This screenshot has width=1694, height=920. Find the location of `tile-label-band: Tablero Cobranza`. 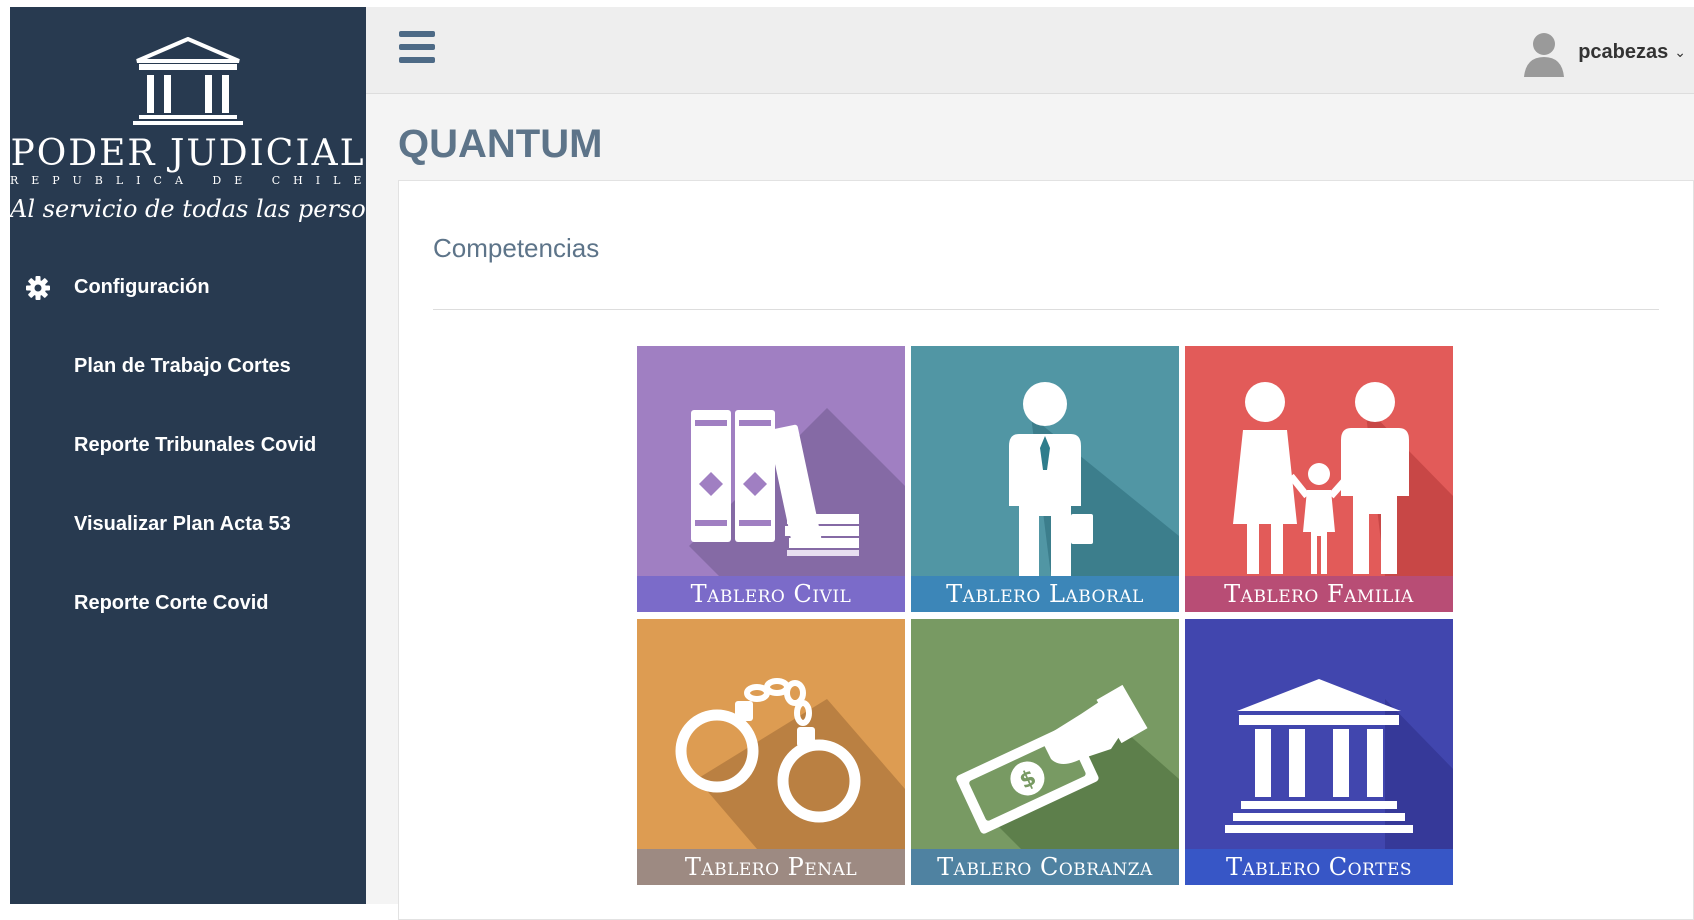

tile-label-band: Tablero Cobranza is located at coordinates (1045, 867).